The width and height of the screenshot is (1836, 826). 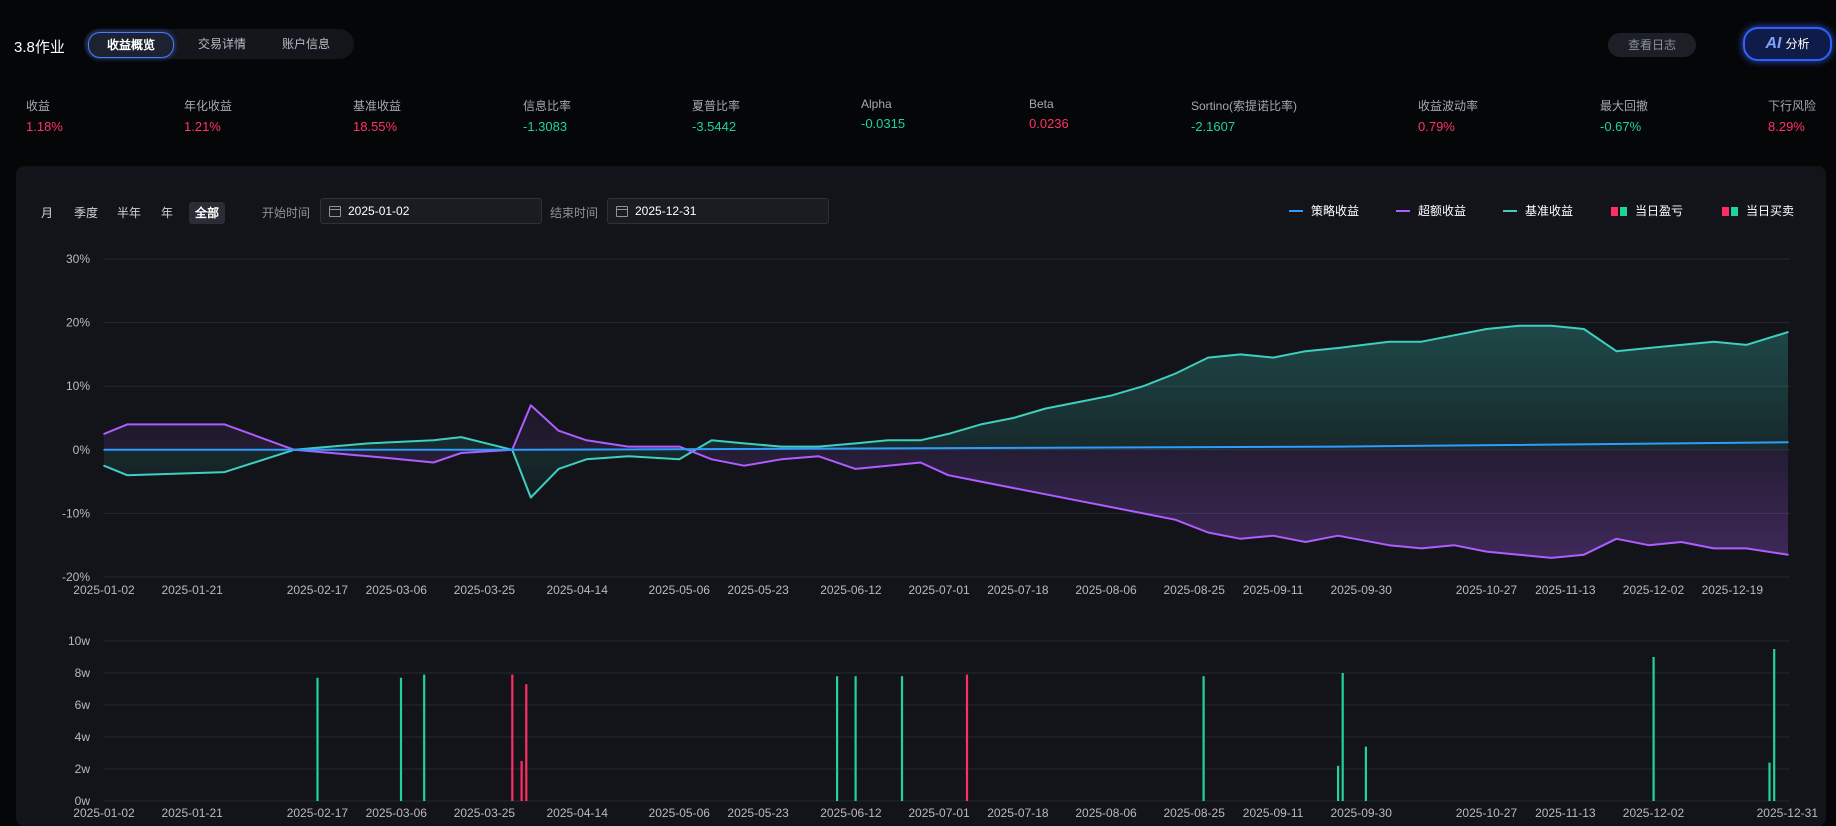 What do you see at coordinates (104, 590) in the screenshot?
I see `x-tick-label: 2025-01-02` at bounding box center [104, 590].